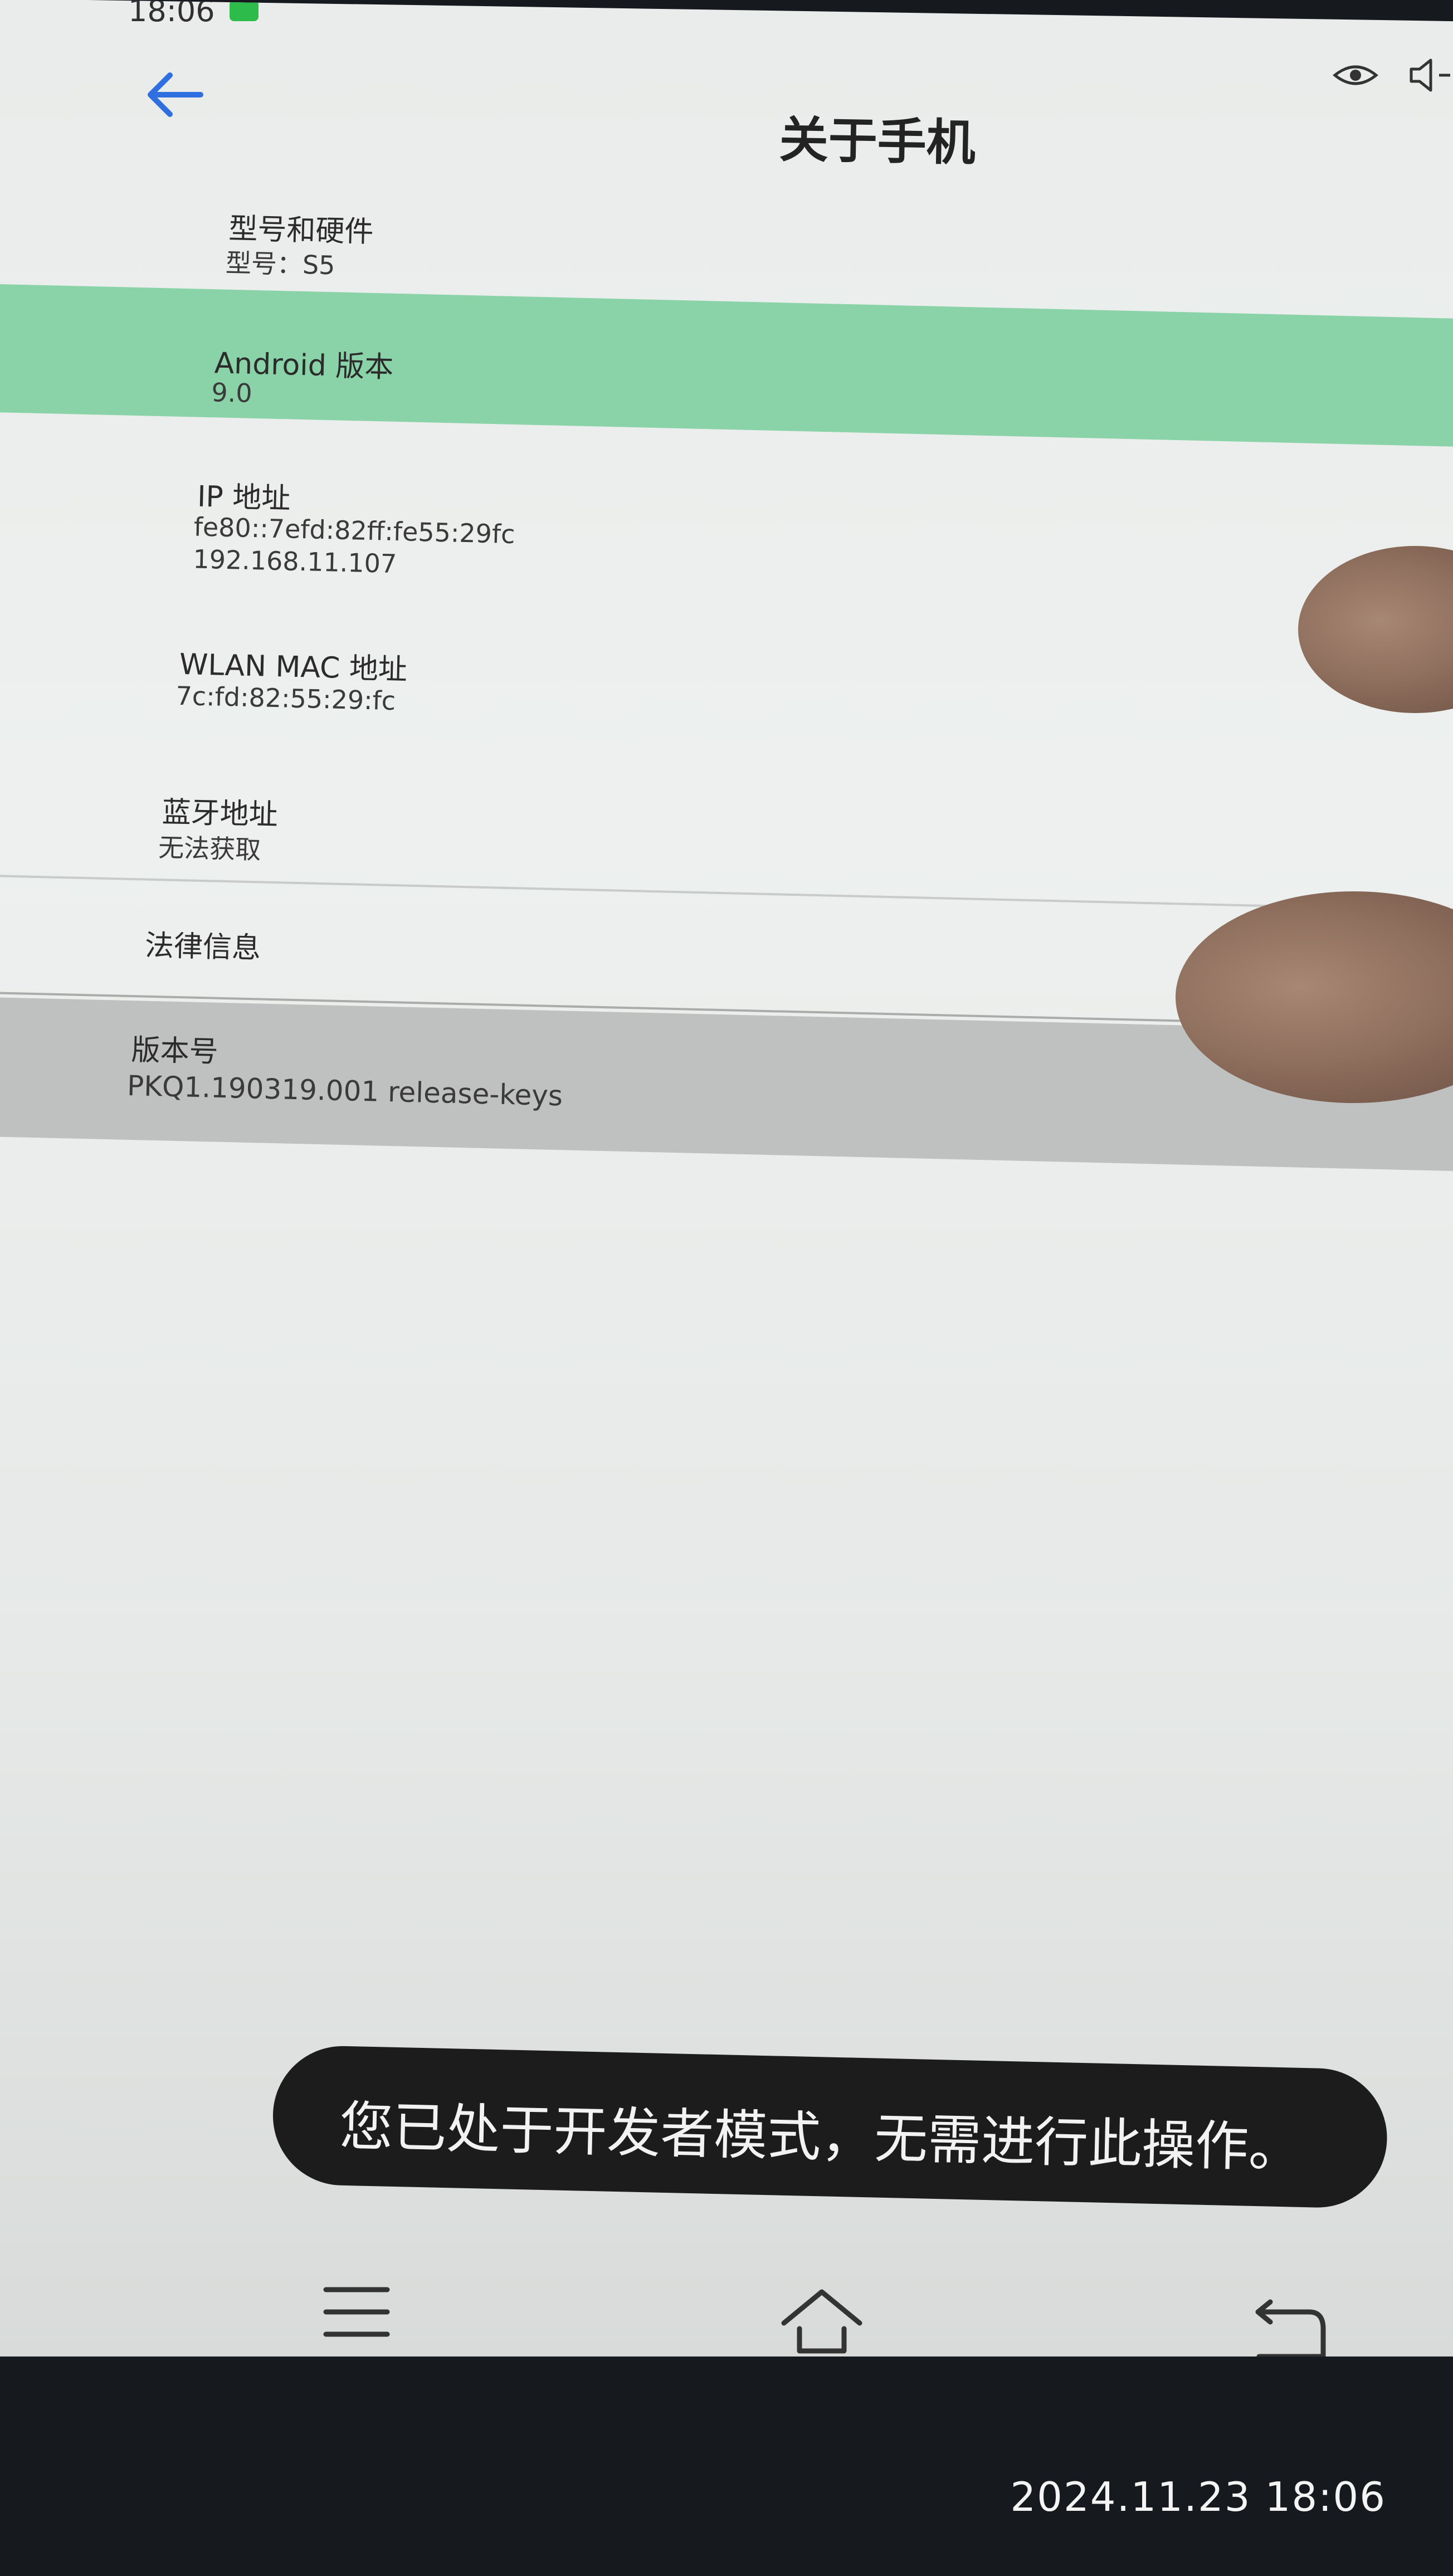 The width and height of the screenshot is (1453, 2576). I want to click on list-item-wlan-mac: WLAN MAC 地址 7c:fd:82:55:29:fc, so click(726, 692).